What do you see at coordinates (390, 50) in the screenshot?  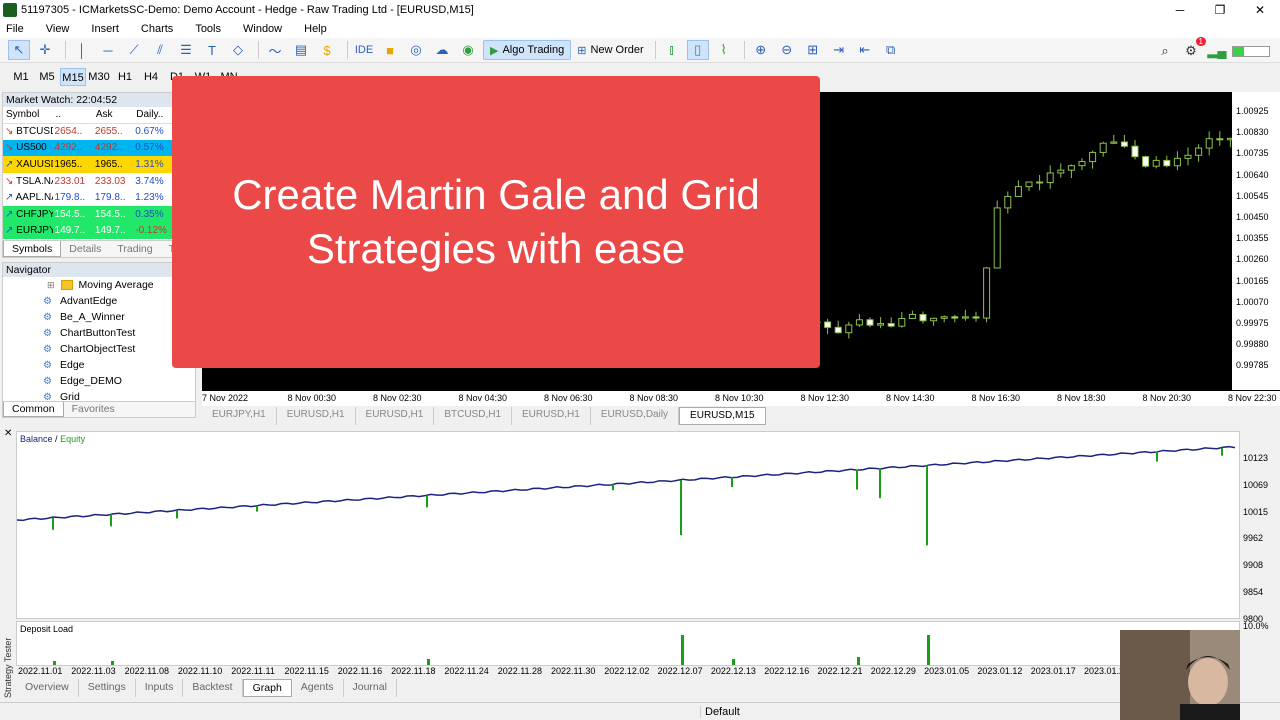 I see `bag-icon: ■` at bounding box center [390, 50].